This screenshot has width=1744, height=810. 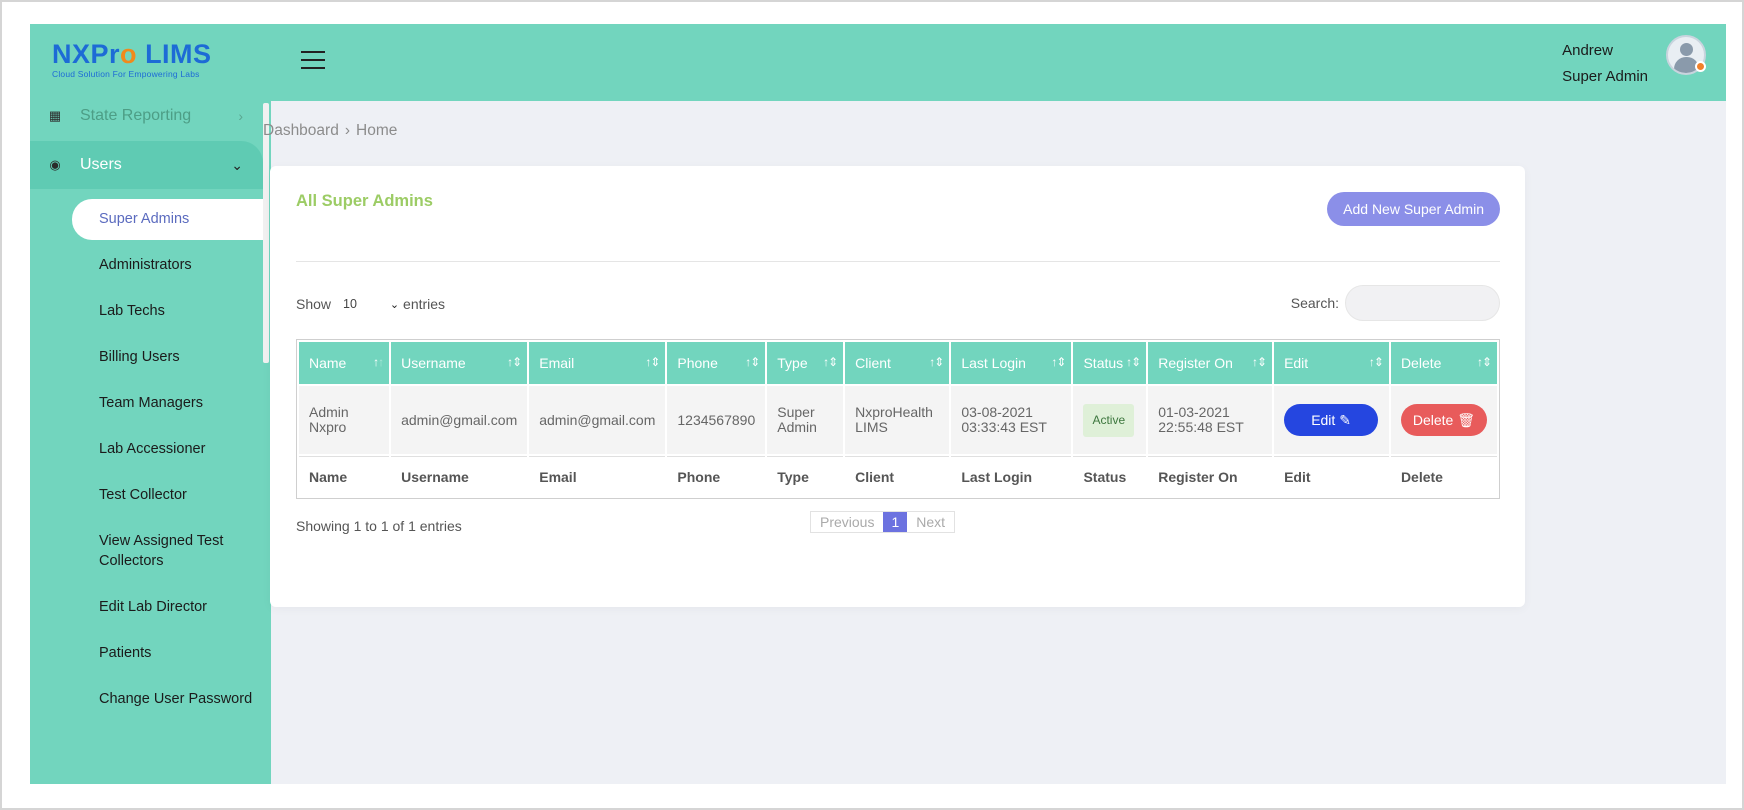 What do you see at coordinates (898, 261) in the screenshot?
I see `divider` at bounding box center [898, 261].